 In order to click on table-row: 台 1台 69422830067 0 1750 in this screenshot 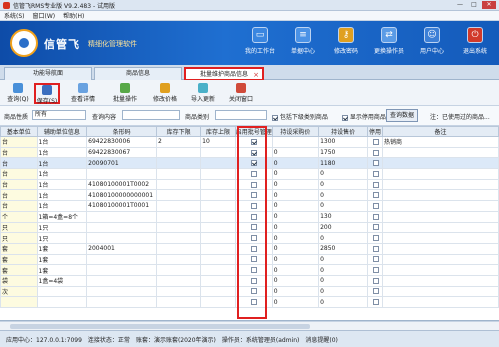, I will do `click(249, 152)`.